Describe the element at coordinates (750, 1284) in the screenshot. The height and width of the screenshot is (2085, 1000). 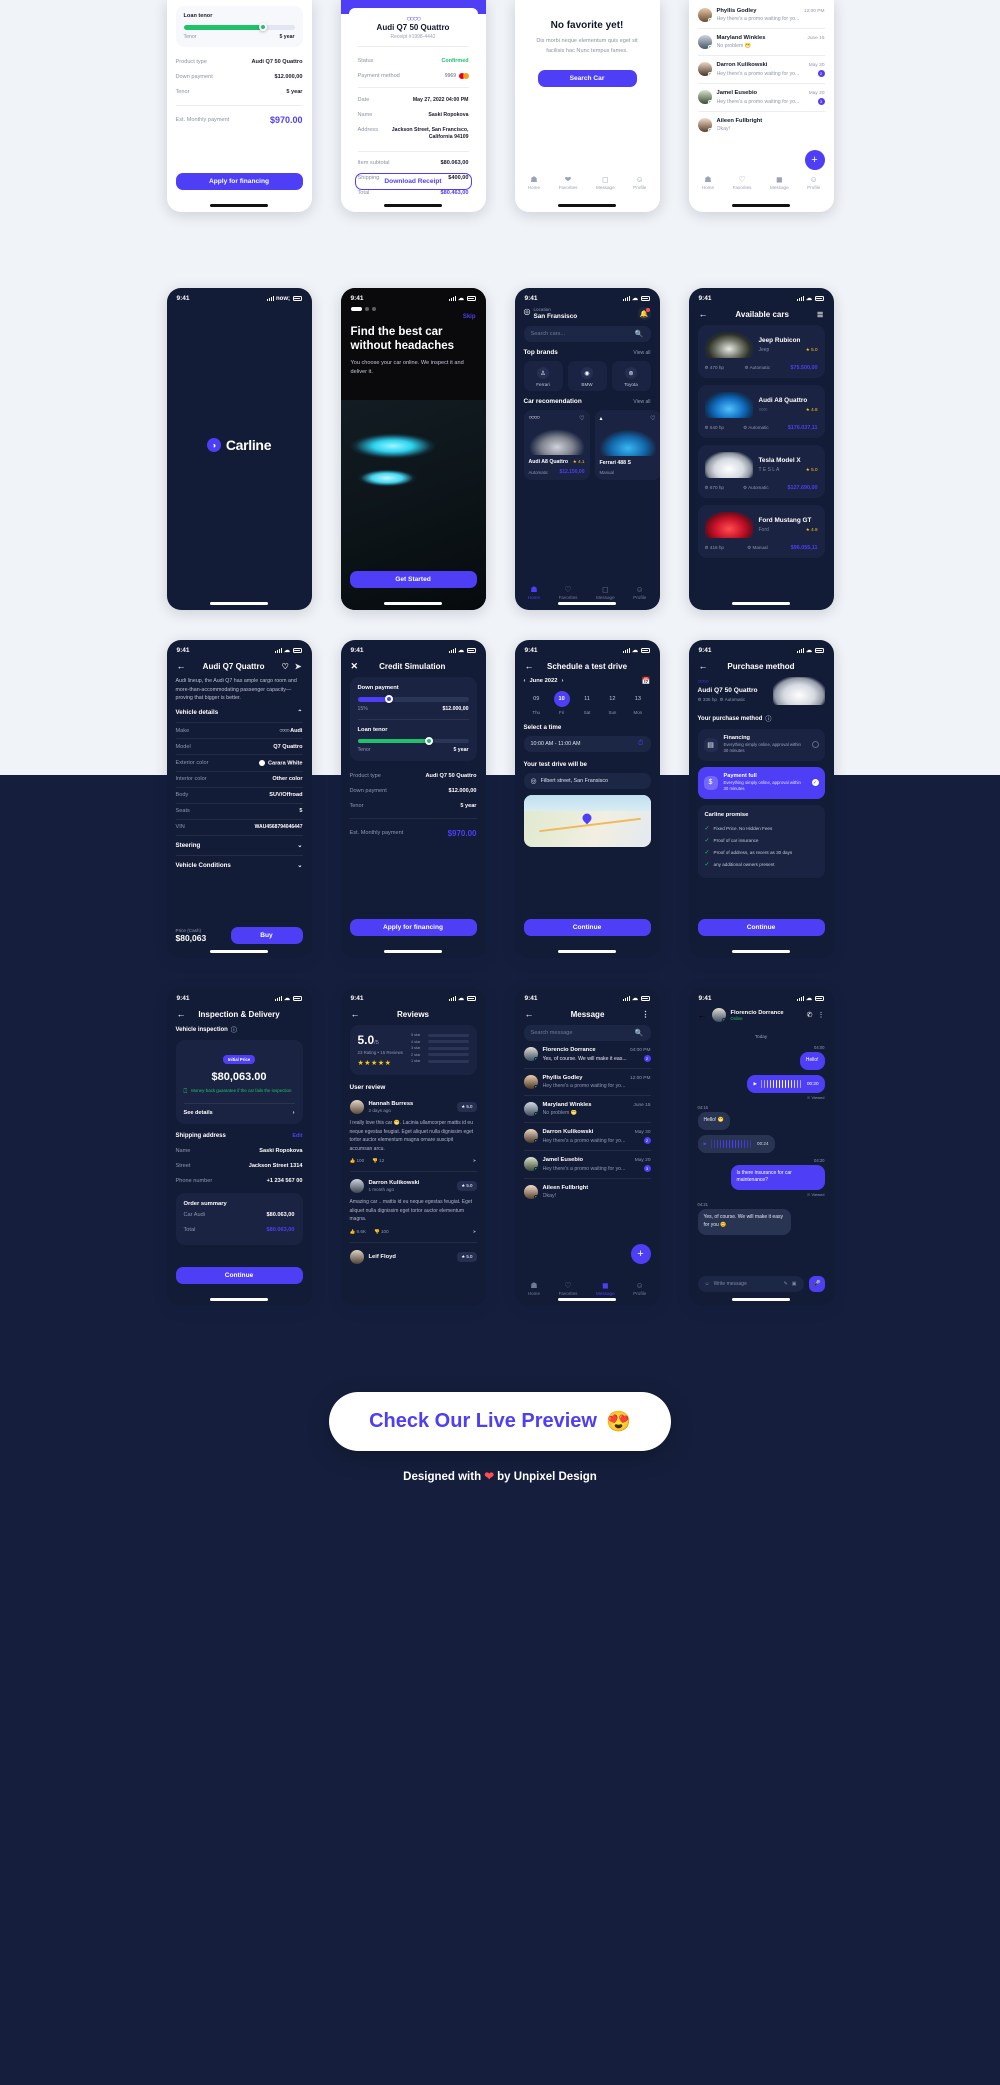
I see `message-input: ☺ Write message ✎ ▣` at that location.